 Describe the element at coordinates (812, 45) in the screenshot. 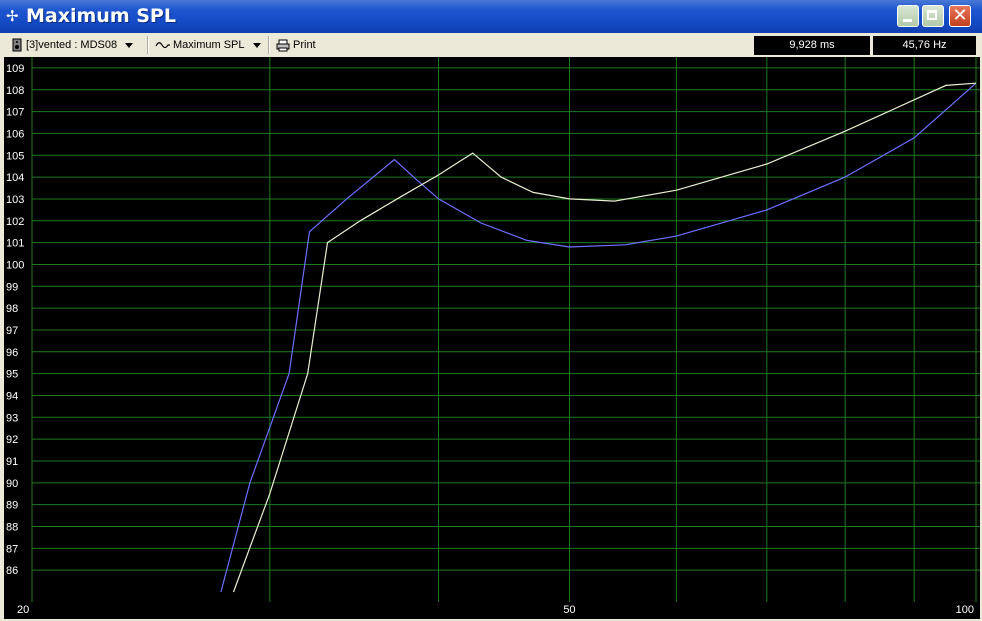

I see `time-readout: 9,928 ms` at that location.